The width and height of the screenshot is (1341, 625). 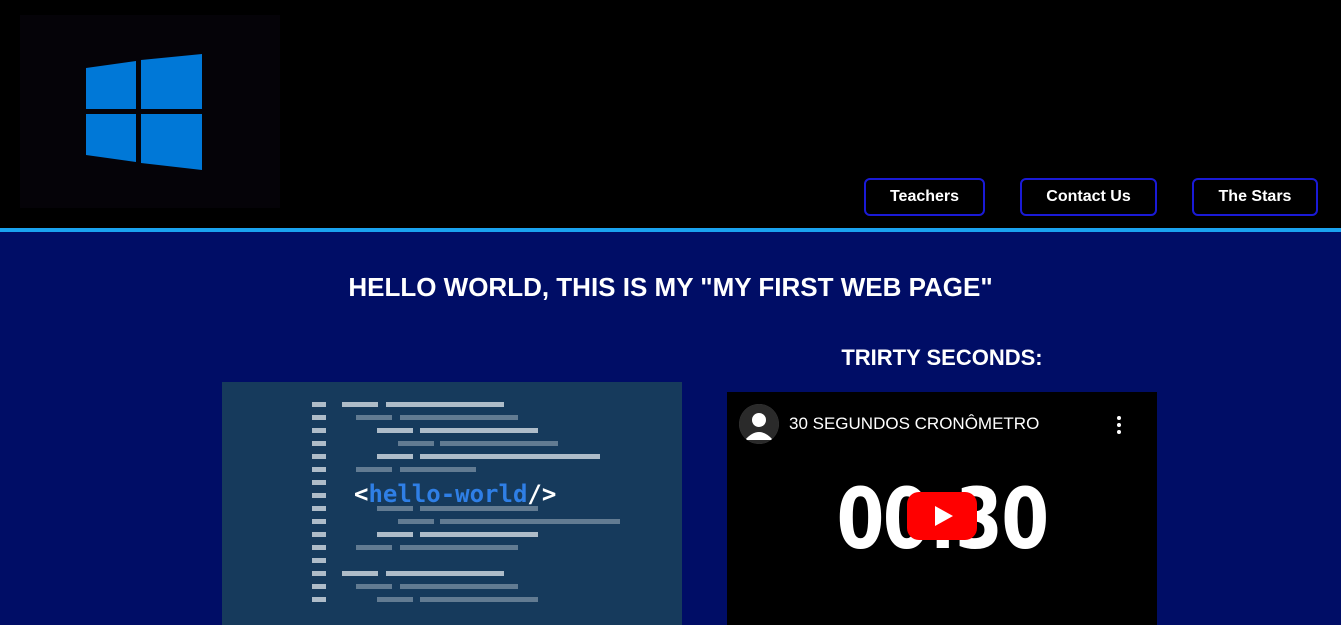 I want to click on nav-contact-us-button: Contact Us, so click(x=1088, y=197).